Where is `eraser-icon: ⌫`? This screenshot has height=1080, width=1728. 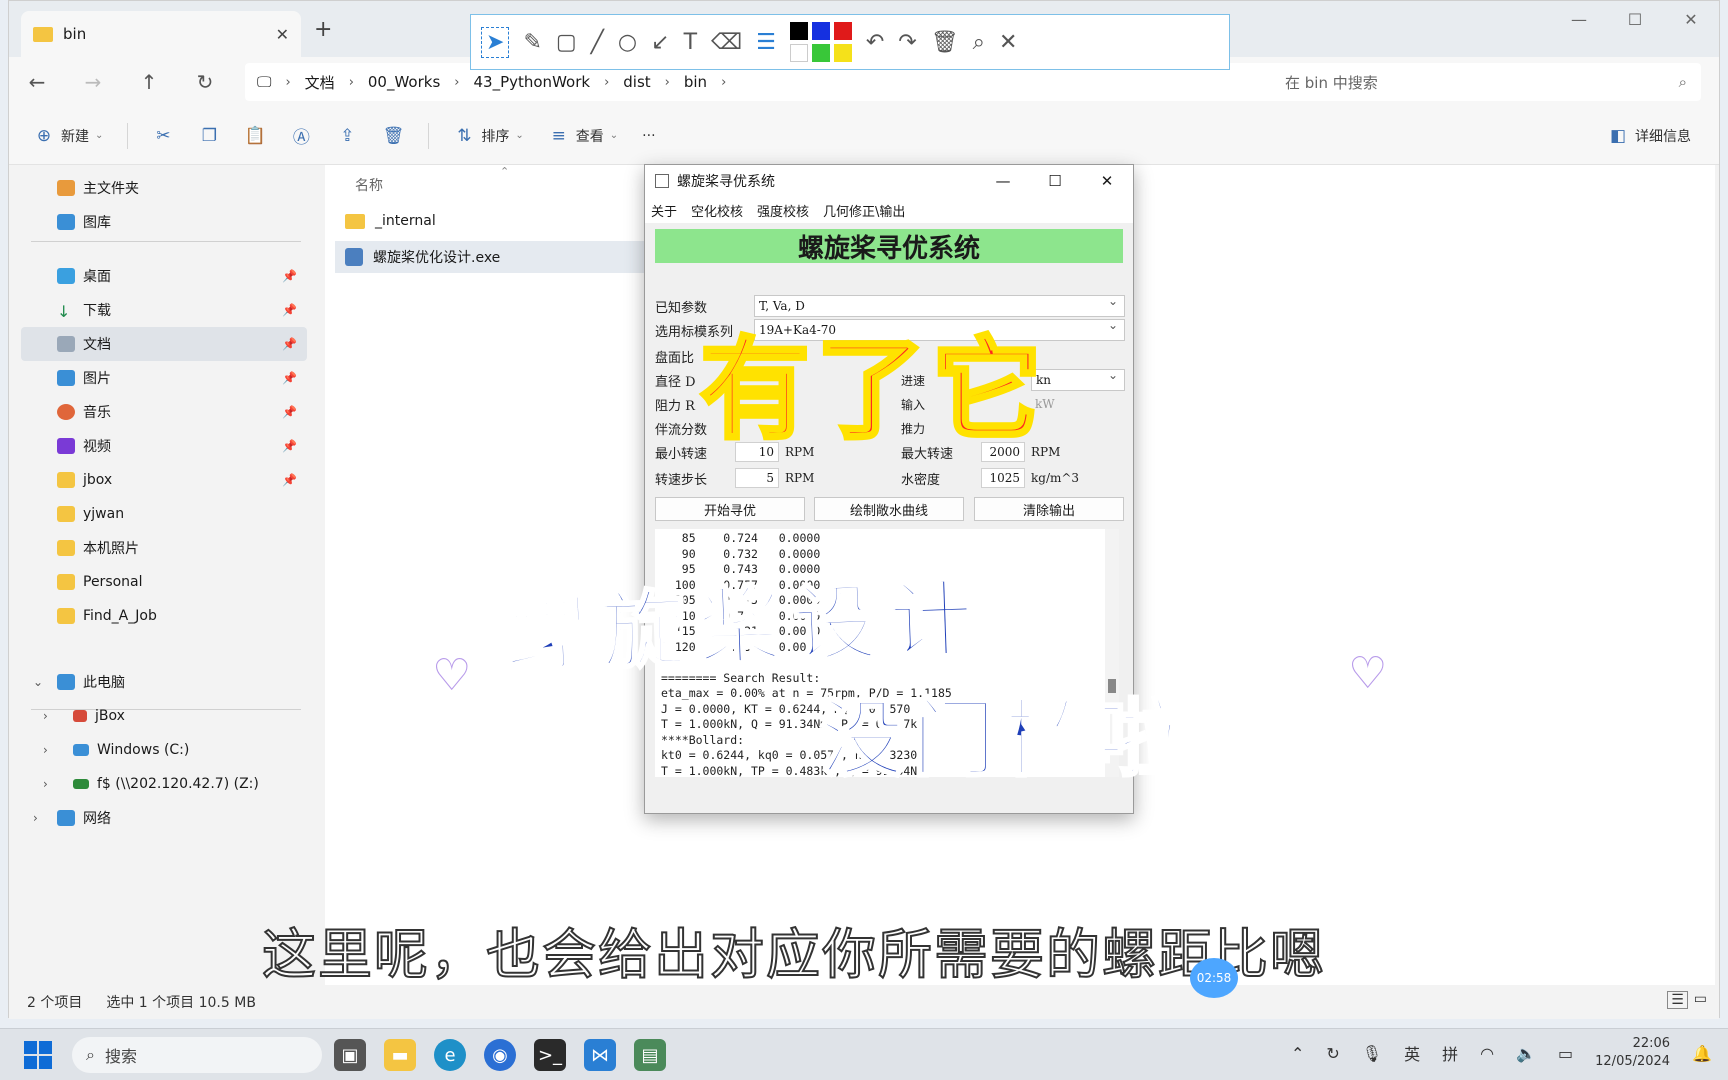 eraser-icon: ⌫ is located at coordinates (726, 42).